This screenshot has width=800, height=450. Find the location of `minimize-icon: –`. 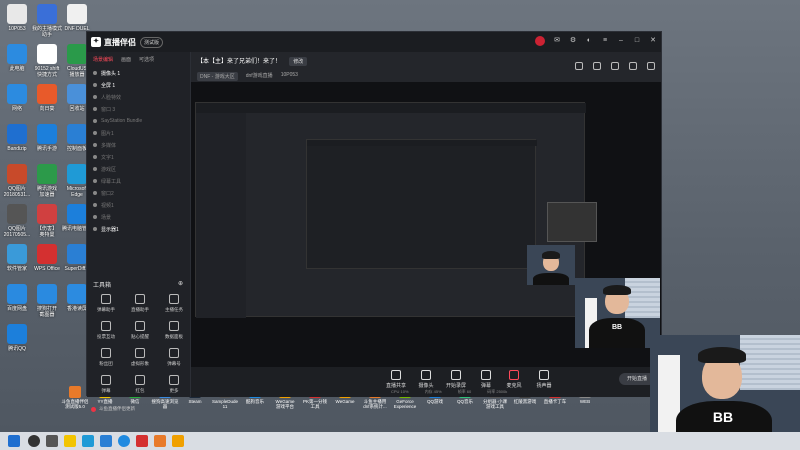

minimize-icon: – is located at coordinates (621, 41).